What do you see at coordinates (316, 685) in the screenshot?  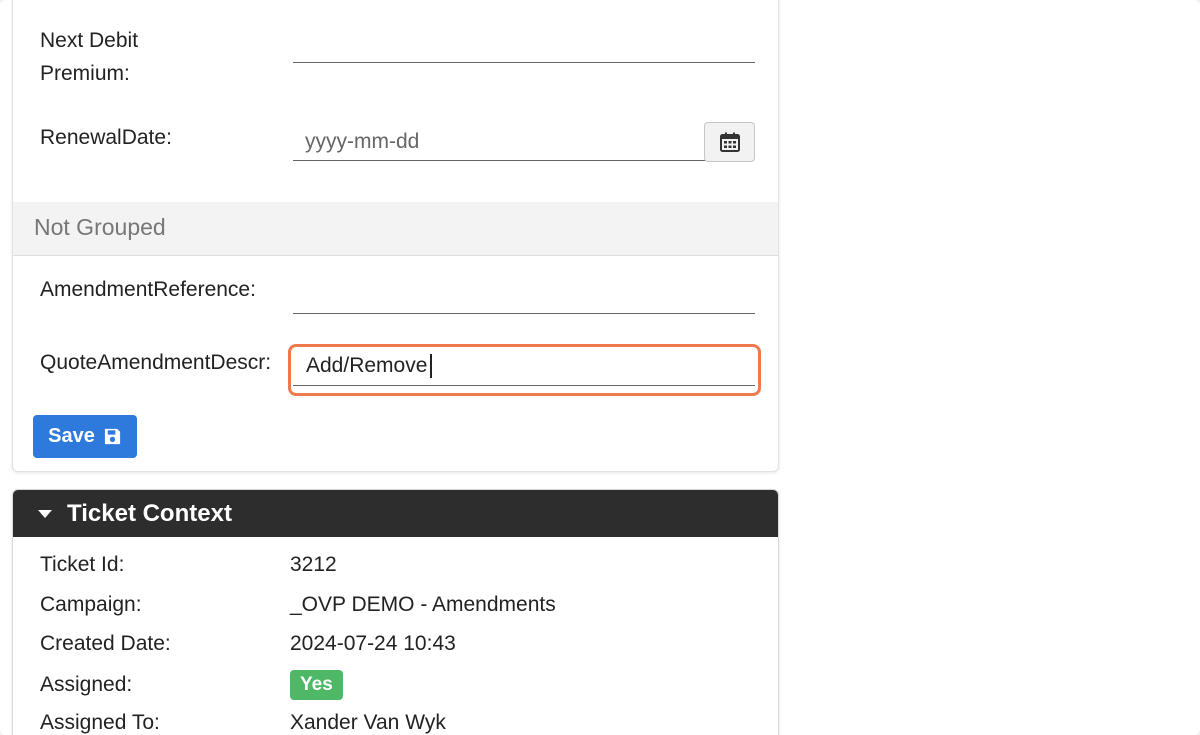 I see `assigned-status-badge: Yes` at bounding box center [316, 685].